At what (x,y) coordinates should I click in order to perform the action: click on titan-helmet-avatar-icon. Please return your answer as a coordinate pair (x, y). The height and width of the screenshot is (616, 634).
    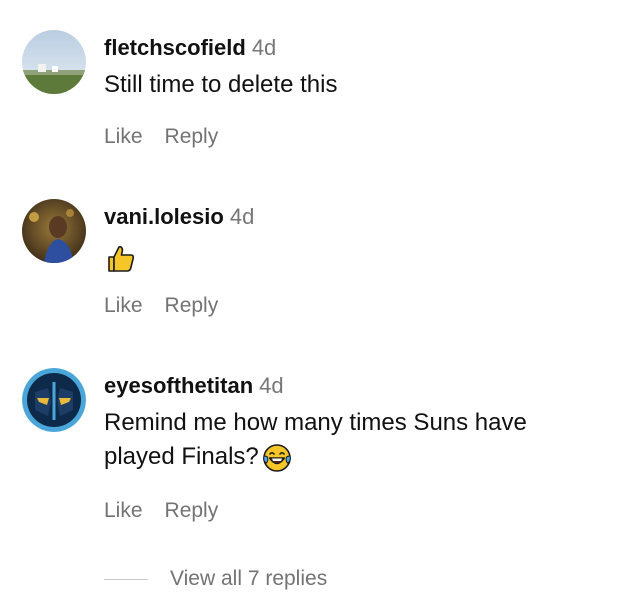
    Looking at the image, I should click on (54, 400).